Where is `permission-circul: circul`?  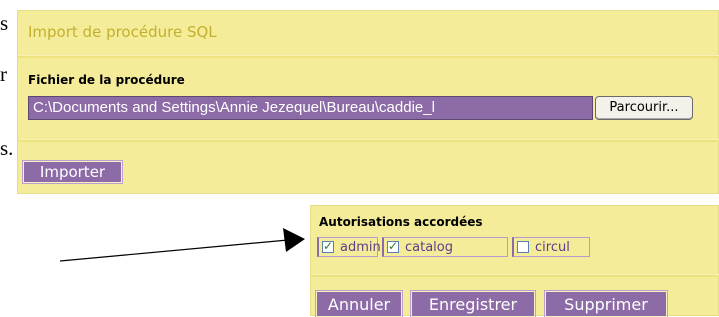
permission-circul: circul is located at coordinates (551, 247).